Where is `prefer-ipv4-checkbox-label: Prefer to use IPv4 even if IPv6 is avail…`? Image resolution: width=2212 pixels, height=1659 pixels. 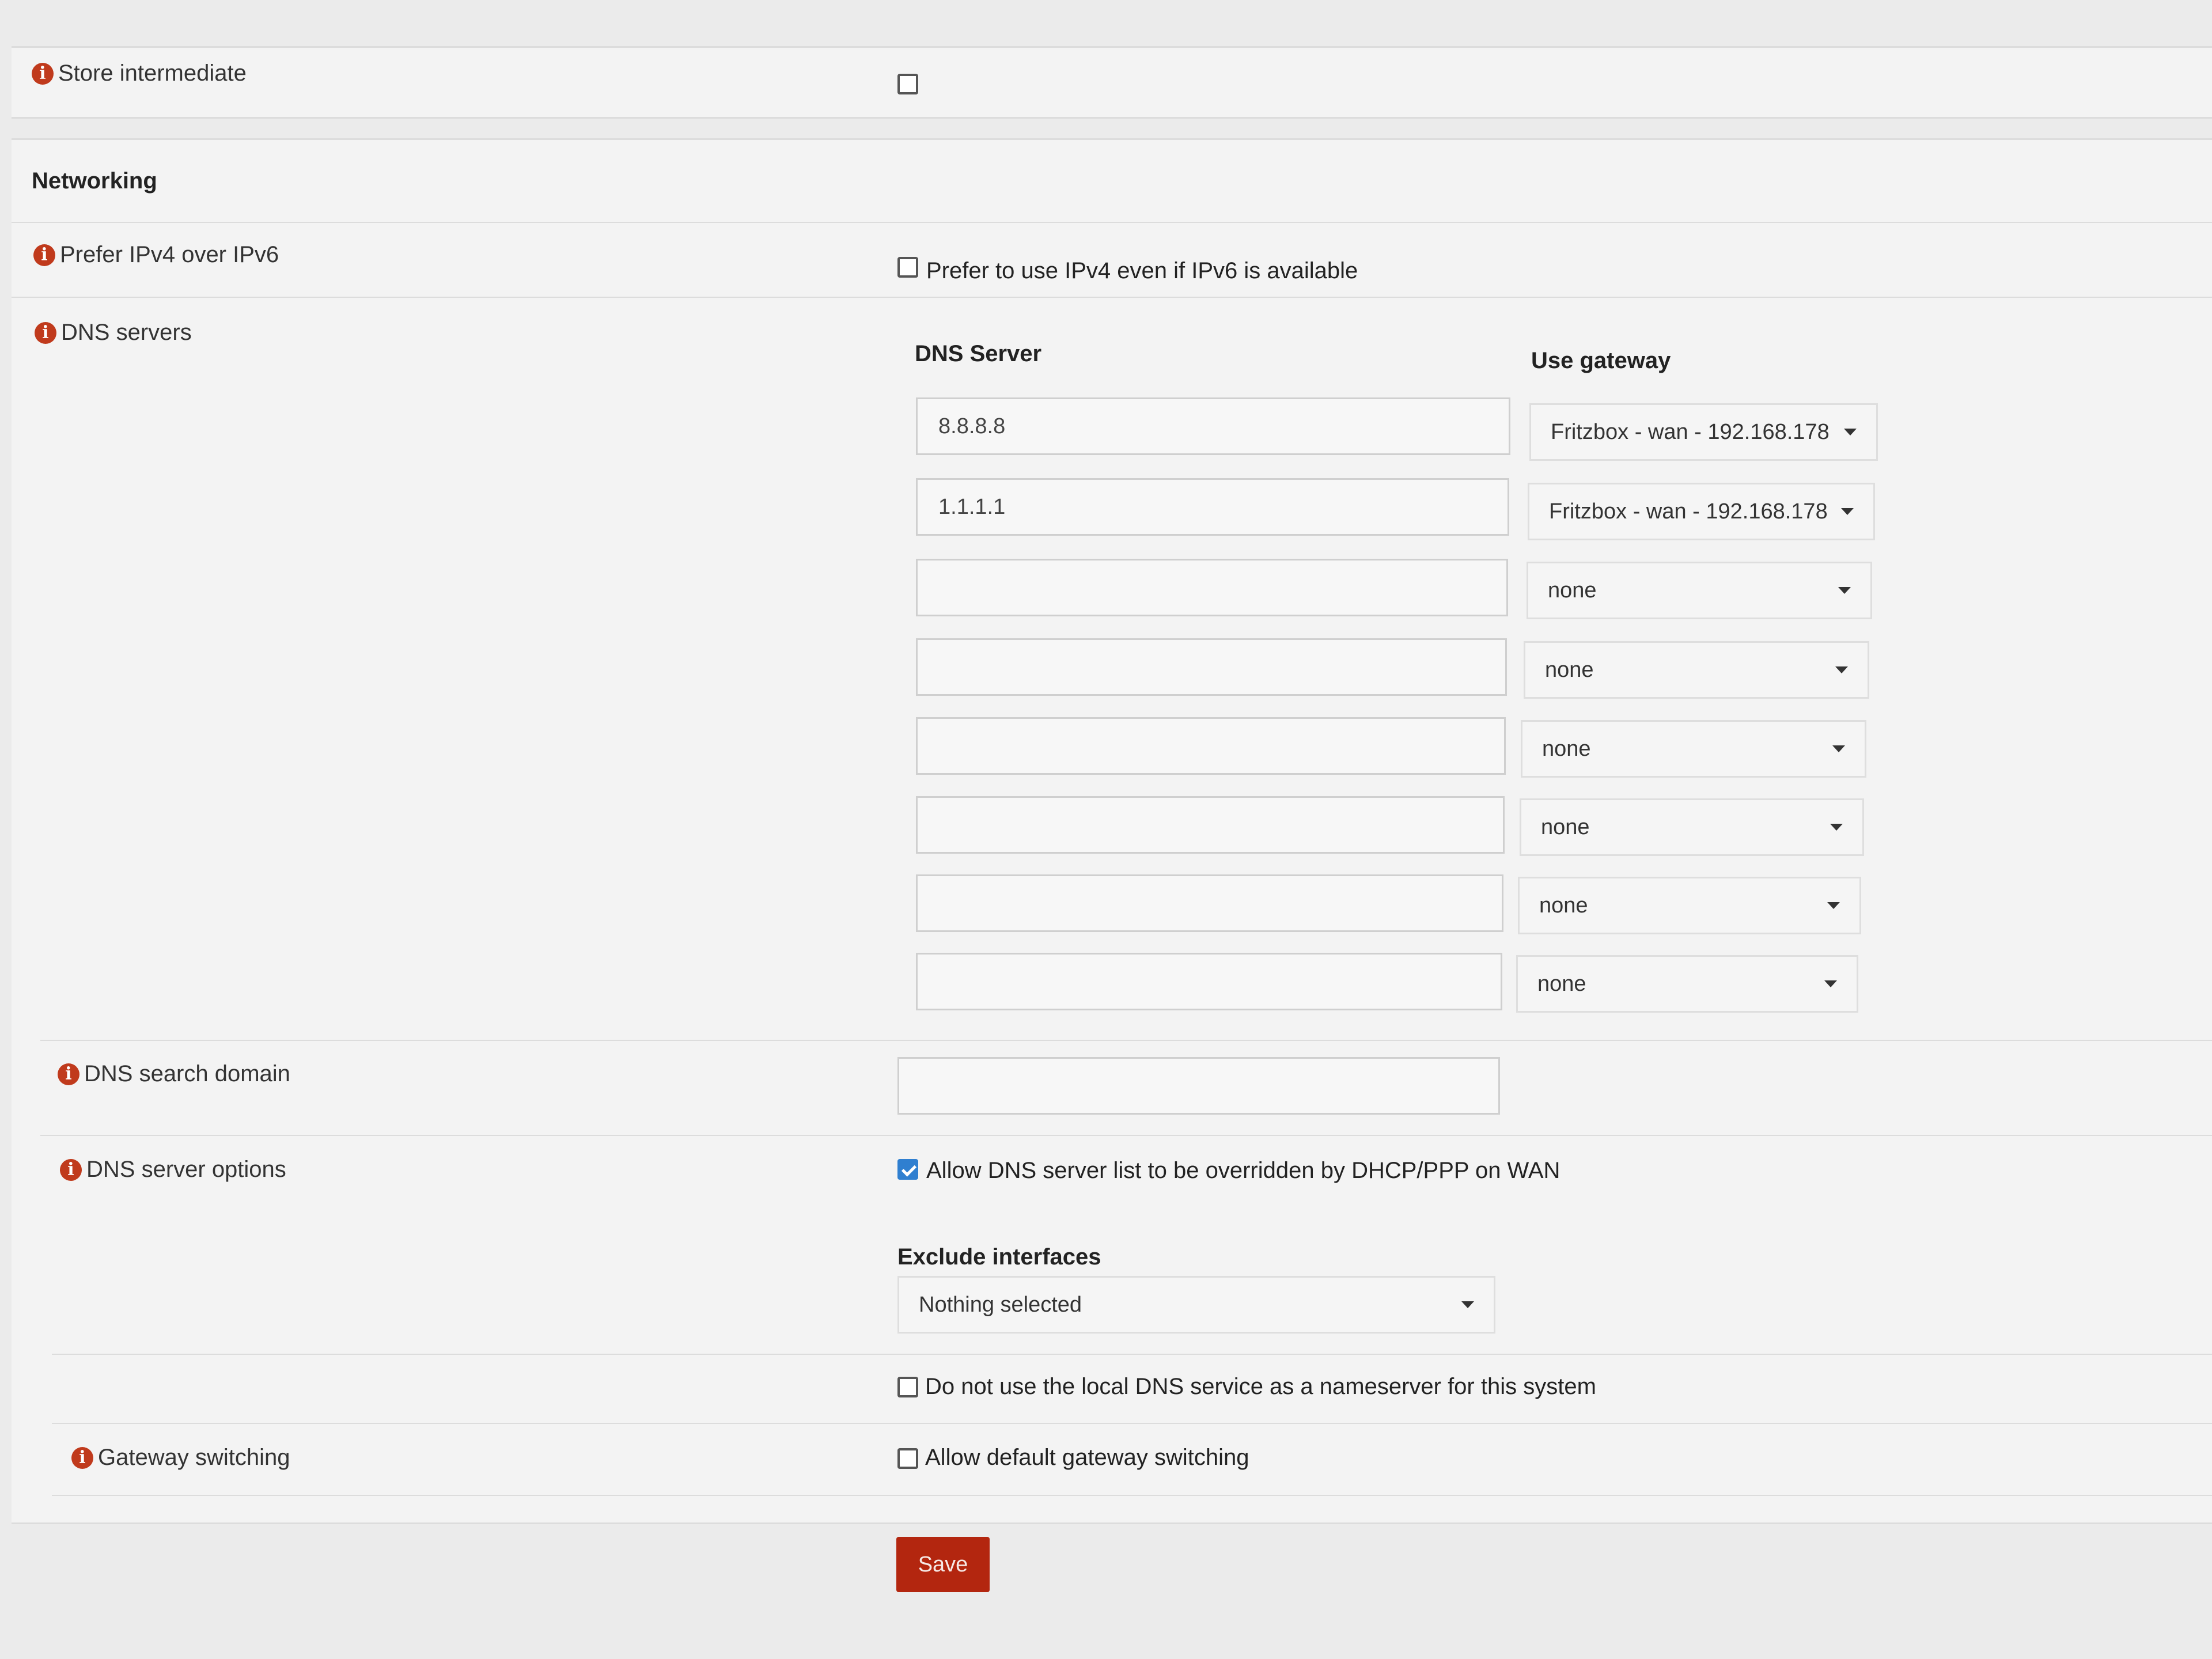
prefer-ipv4-checkbox-label: Prefer to use IPv4 even if IPv6 is avail… is located at coordinates (1142, 270).